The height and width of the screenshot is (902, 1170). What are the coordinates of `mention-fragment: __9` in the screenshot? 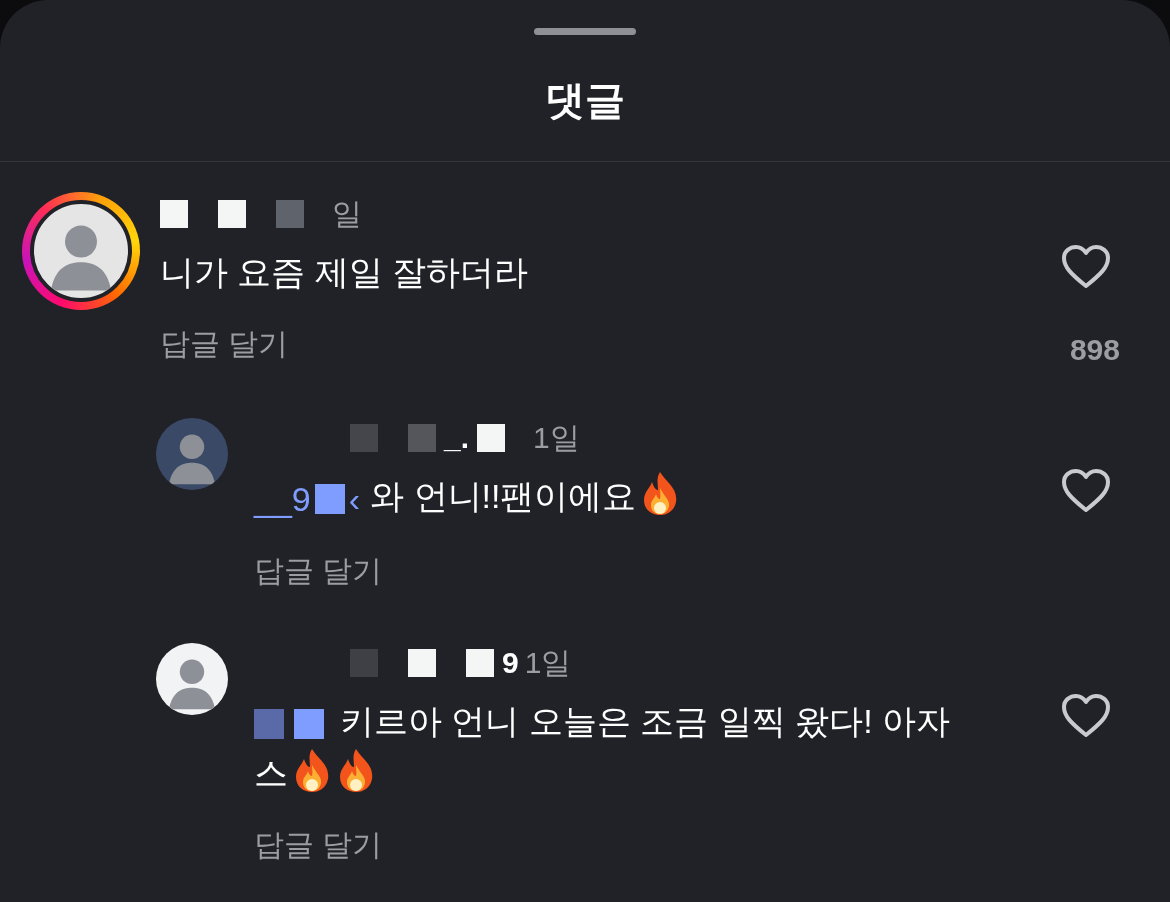 It's located at (282, 499).